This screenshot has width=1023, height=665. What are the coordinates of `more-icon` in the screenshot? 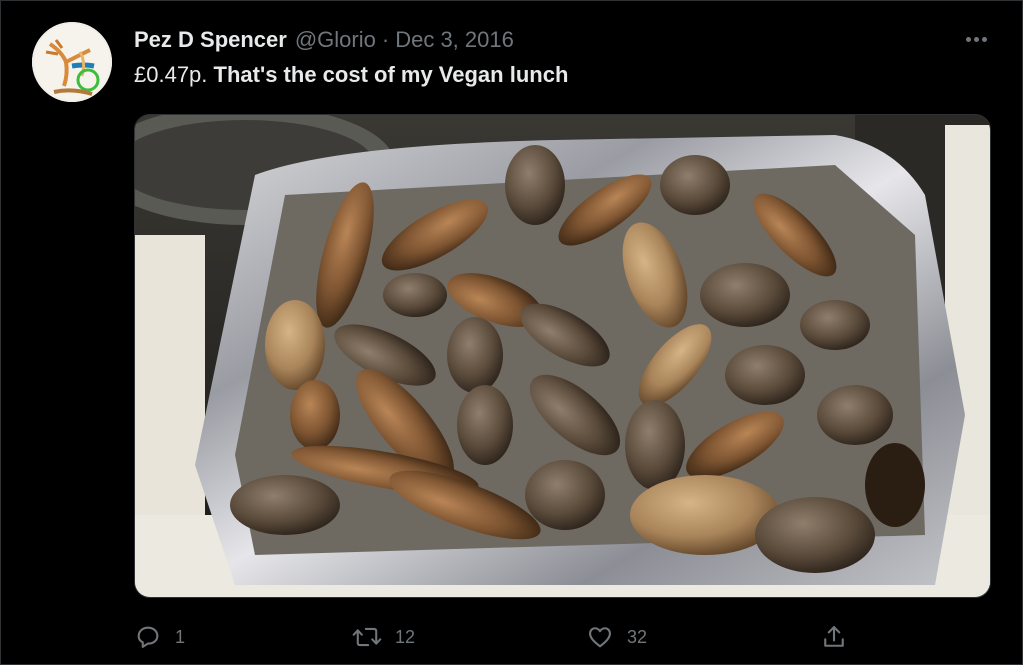 It's located at (976, 39).